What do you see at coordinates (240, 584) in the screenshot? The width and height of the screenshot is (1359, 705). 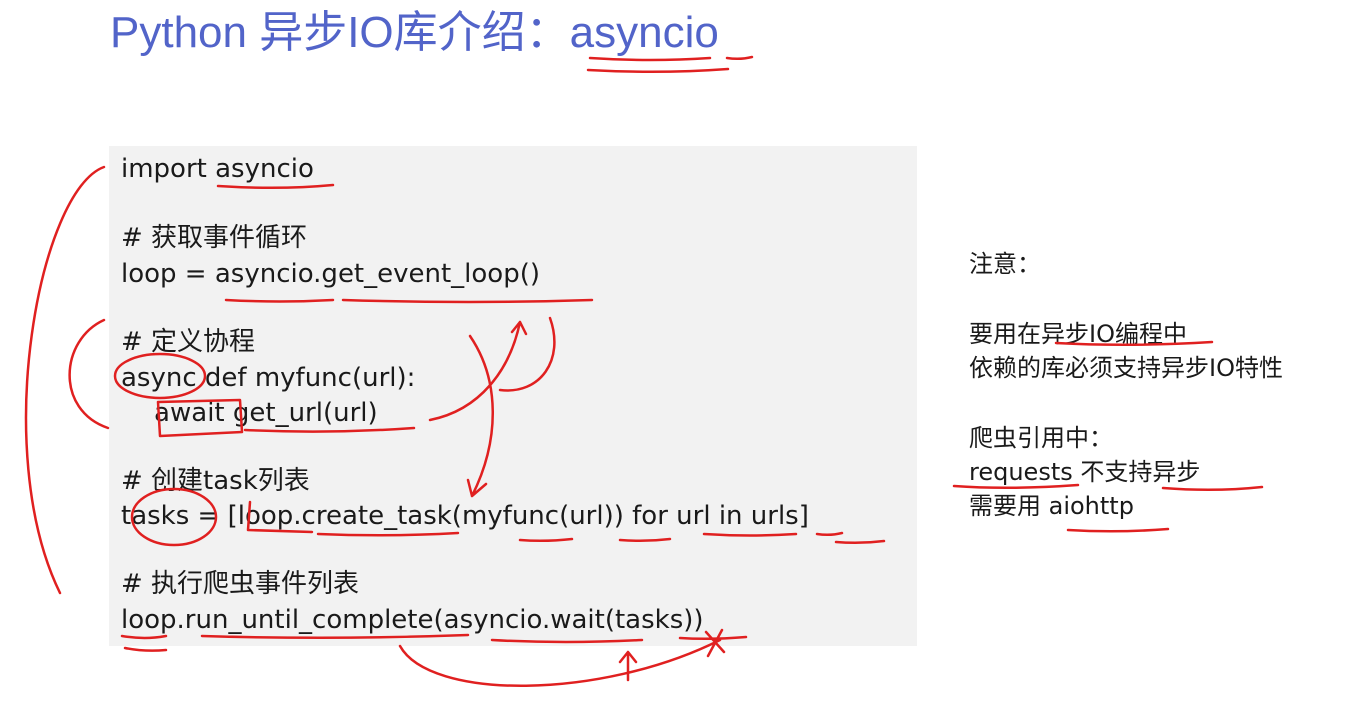 I see `code-comment-run-events: # 执行爬虫事件列表` at bounding box center [240, 584].